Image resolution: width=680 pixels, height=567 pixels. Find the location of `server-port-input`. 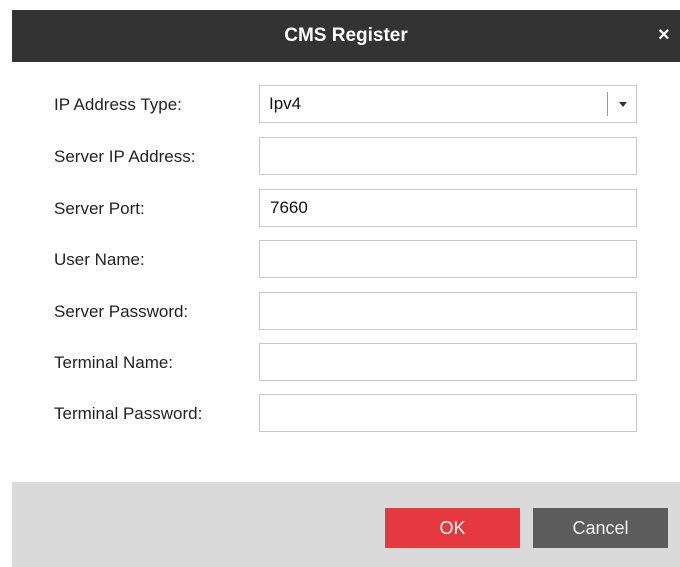

server-port-input is located at coordinates (448, 208).